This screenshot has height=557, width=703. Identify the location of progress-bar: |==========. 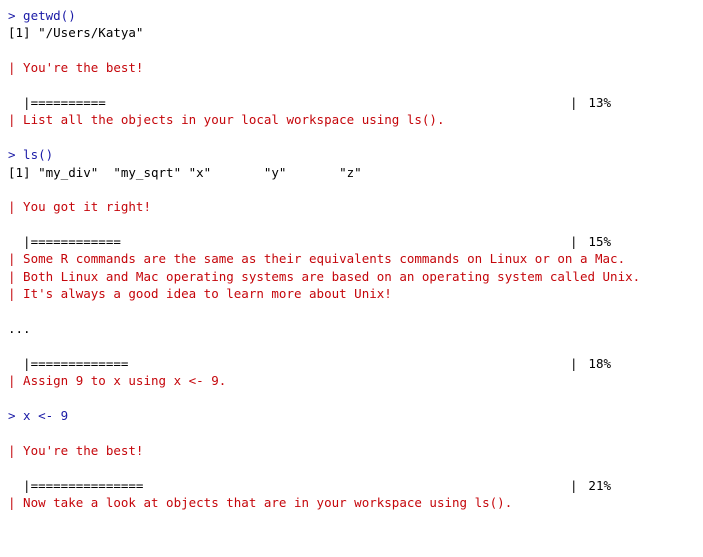
(57, 102).